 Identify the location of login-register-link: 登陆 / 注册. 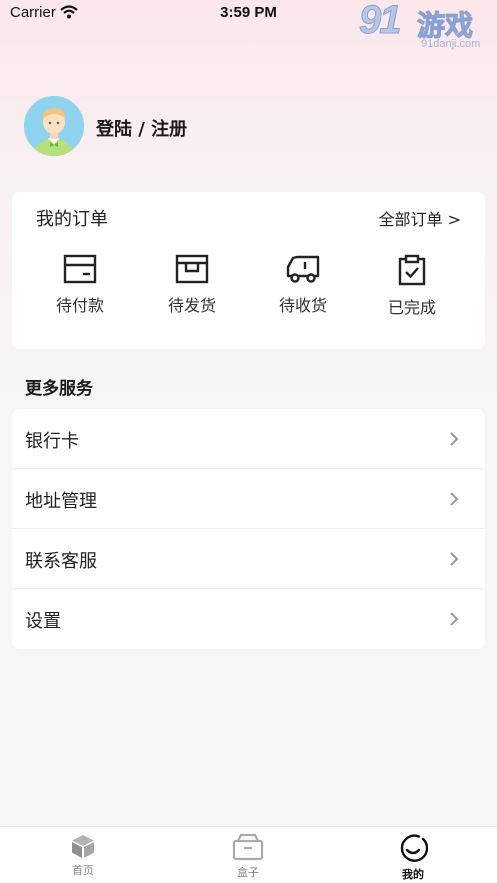
(141, 128).